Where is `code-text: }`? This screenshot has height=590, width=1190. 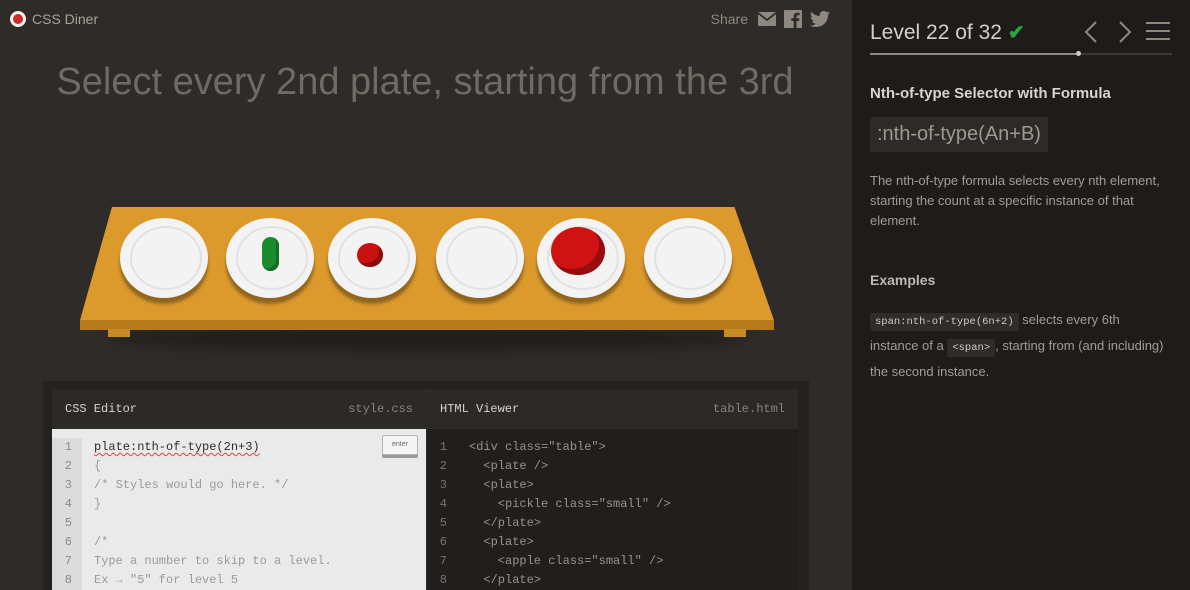
code-text: } is located at coordinates (98, 504).